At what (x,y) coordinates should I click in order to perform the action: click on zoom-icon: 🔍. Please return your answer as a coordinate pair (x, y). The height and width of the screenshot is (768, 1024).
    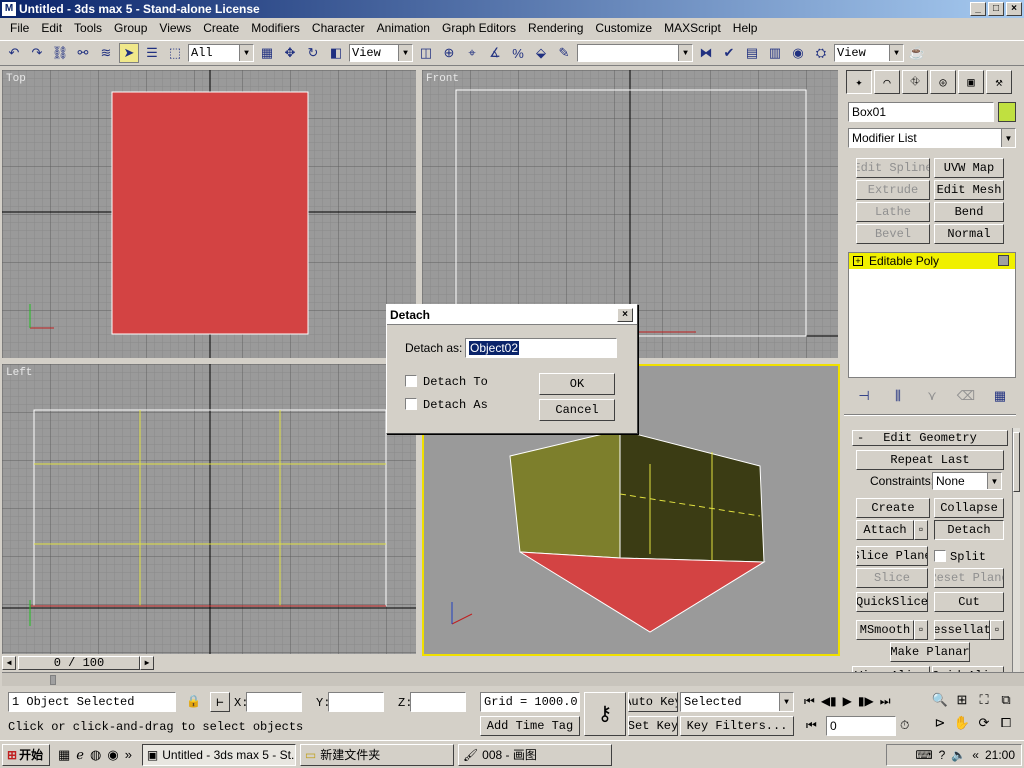
    Looking at the image, I should click on (940, 702).